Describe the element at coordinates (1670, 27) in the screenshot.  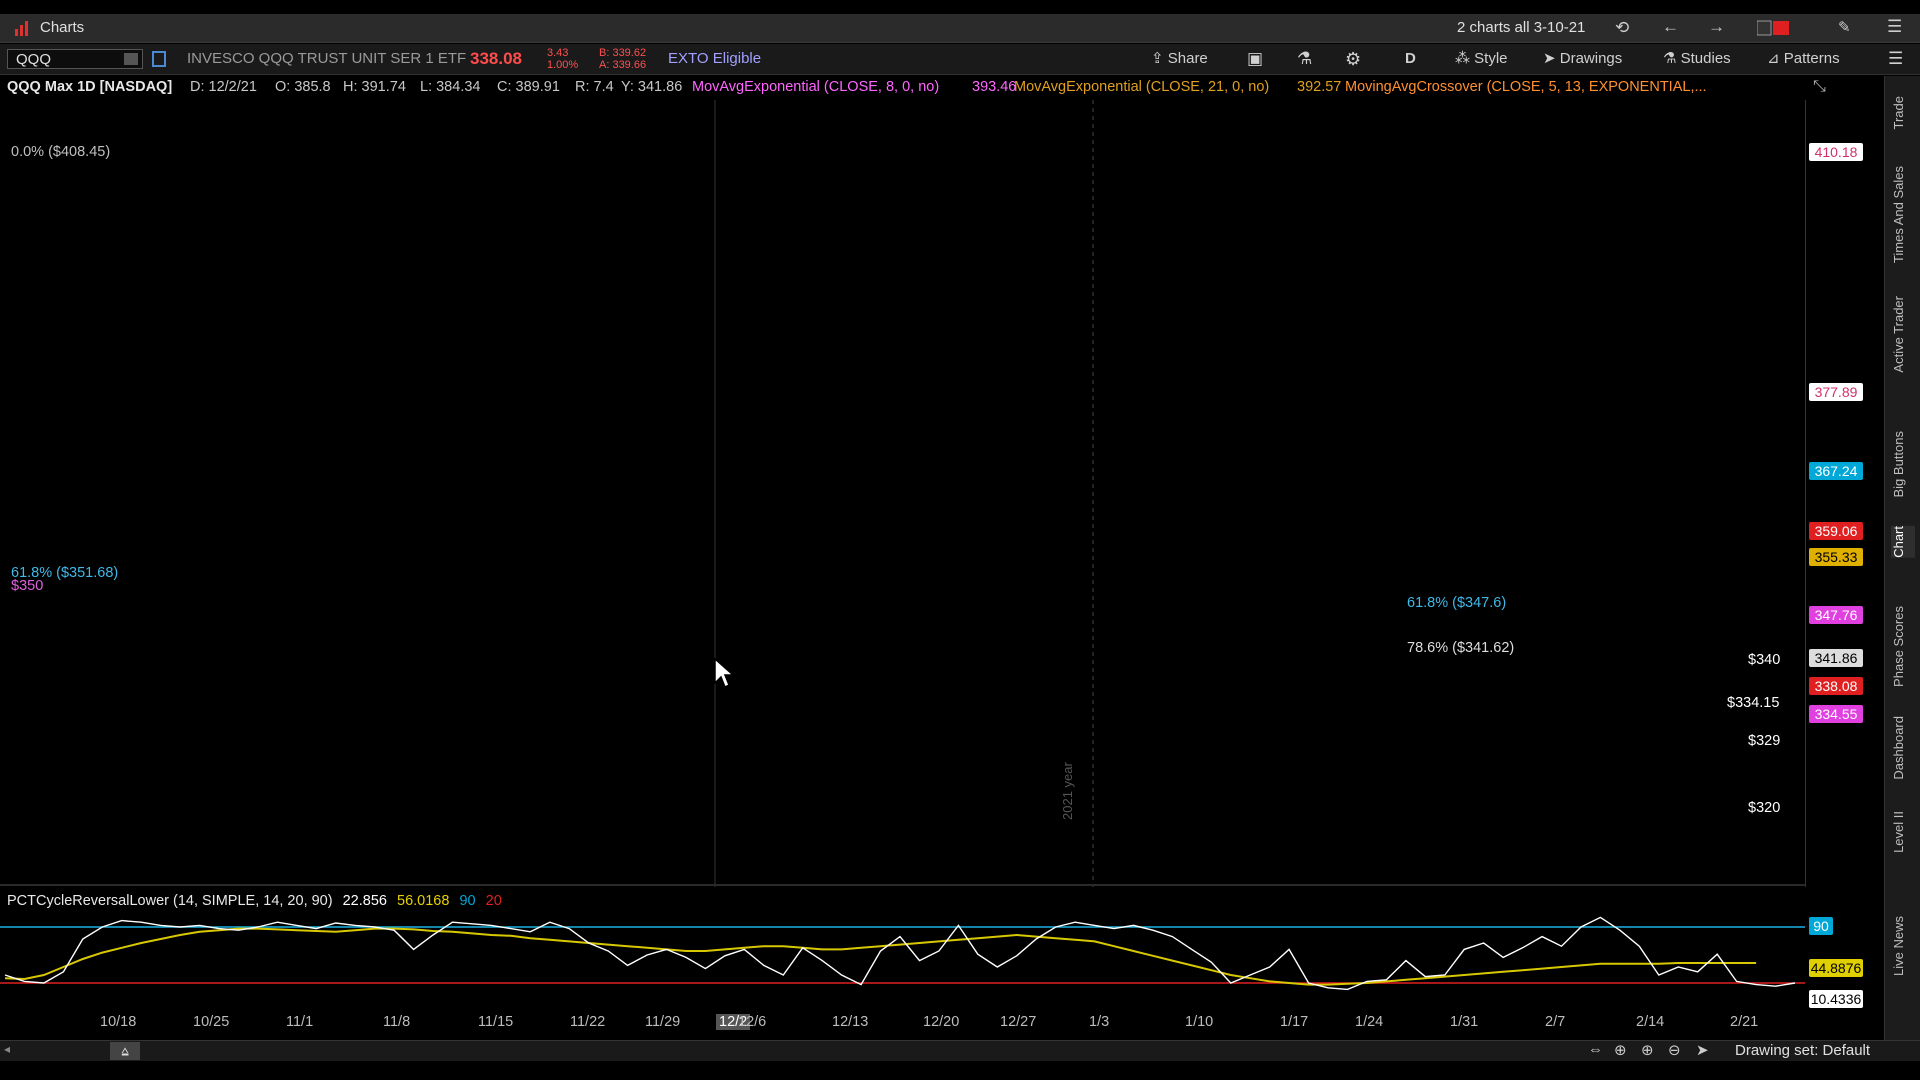
I see `back-arrow-icon: ←` at that location.